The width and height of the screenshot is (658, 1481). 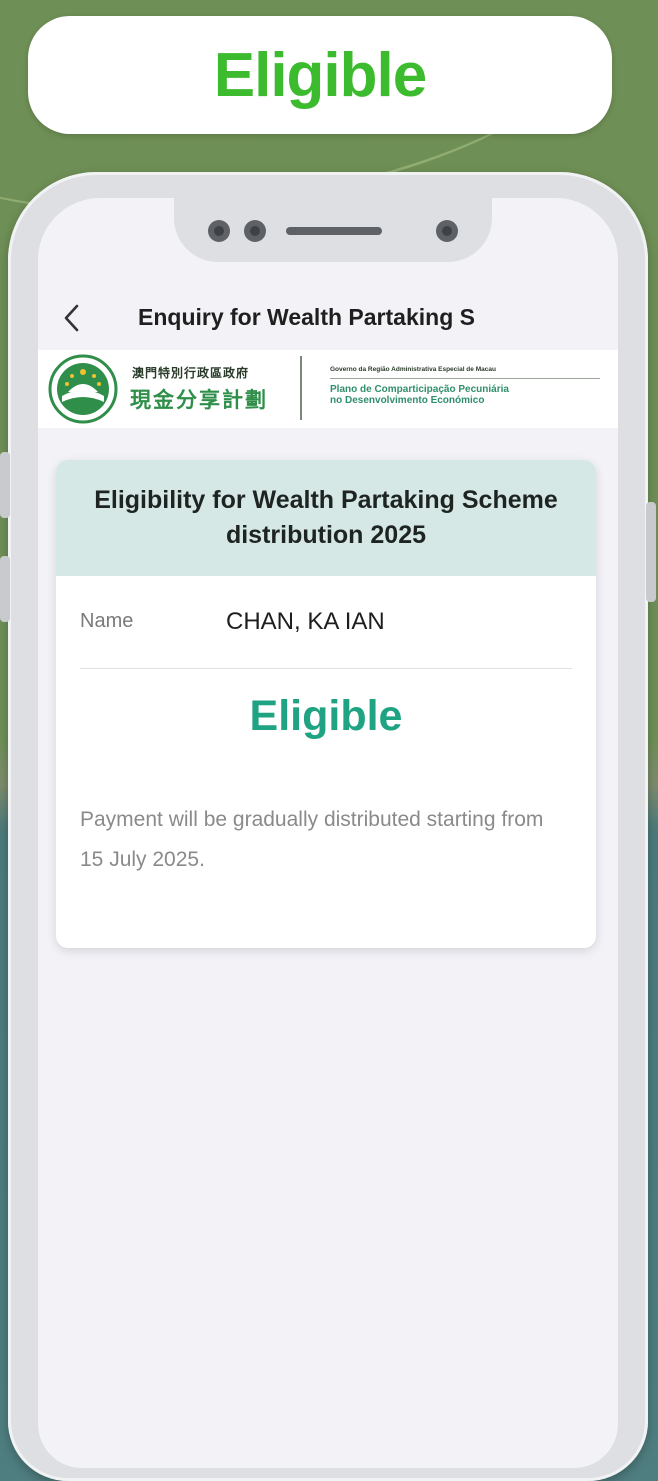 I want to click on logo-divider, so click(x=301, y=388).